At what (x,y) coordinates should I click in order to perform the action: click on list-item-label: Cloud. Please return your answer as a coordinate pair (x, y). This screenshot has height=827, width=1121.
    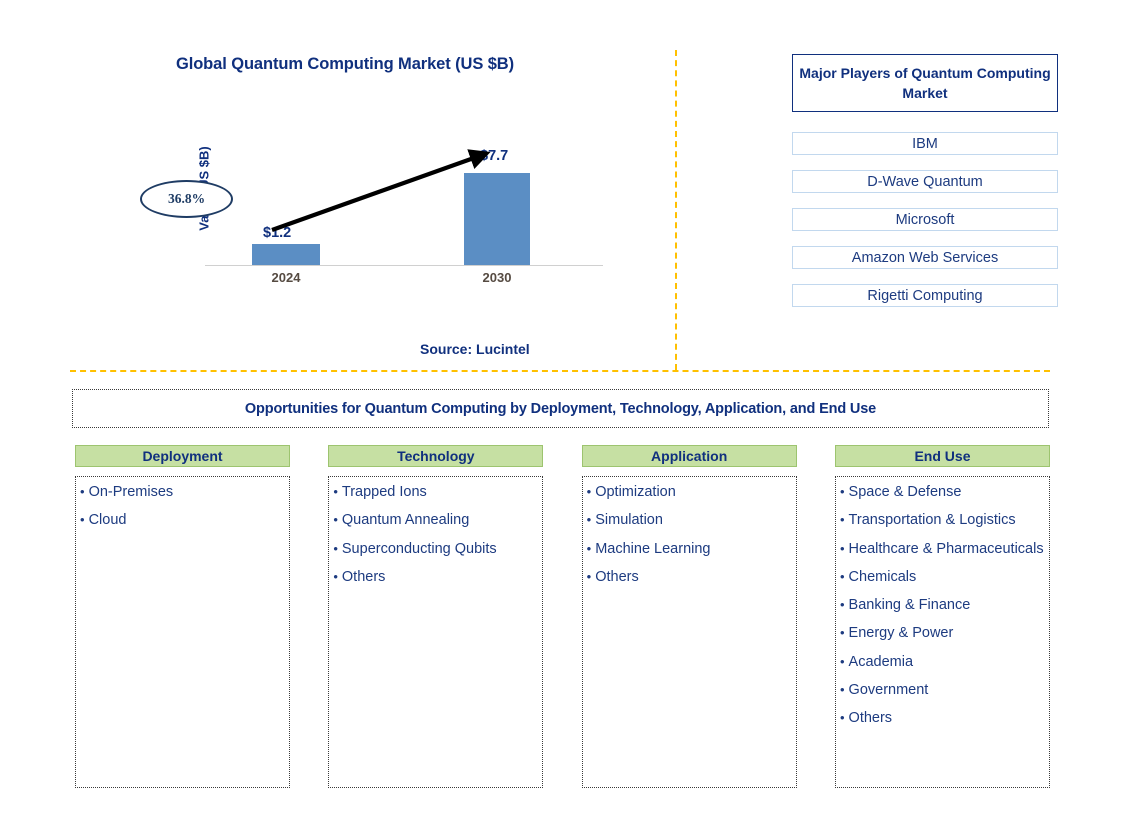
    Looking at the image, I should click on (107, 520).